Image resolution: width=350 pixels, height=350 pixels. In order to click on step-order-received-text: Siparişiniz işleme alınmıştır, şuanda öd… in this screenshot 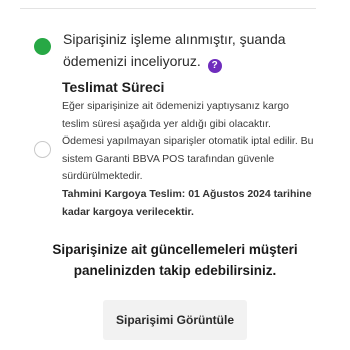, I will do `click(188, 50)`.